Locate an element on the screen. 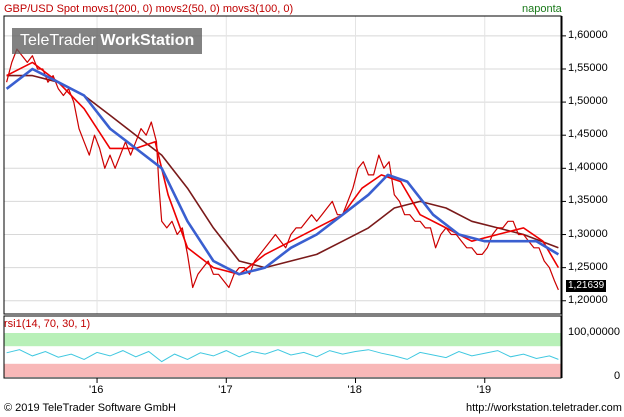  series-line-rsi is located at coordinates (282, 356).